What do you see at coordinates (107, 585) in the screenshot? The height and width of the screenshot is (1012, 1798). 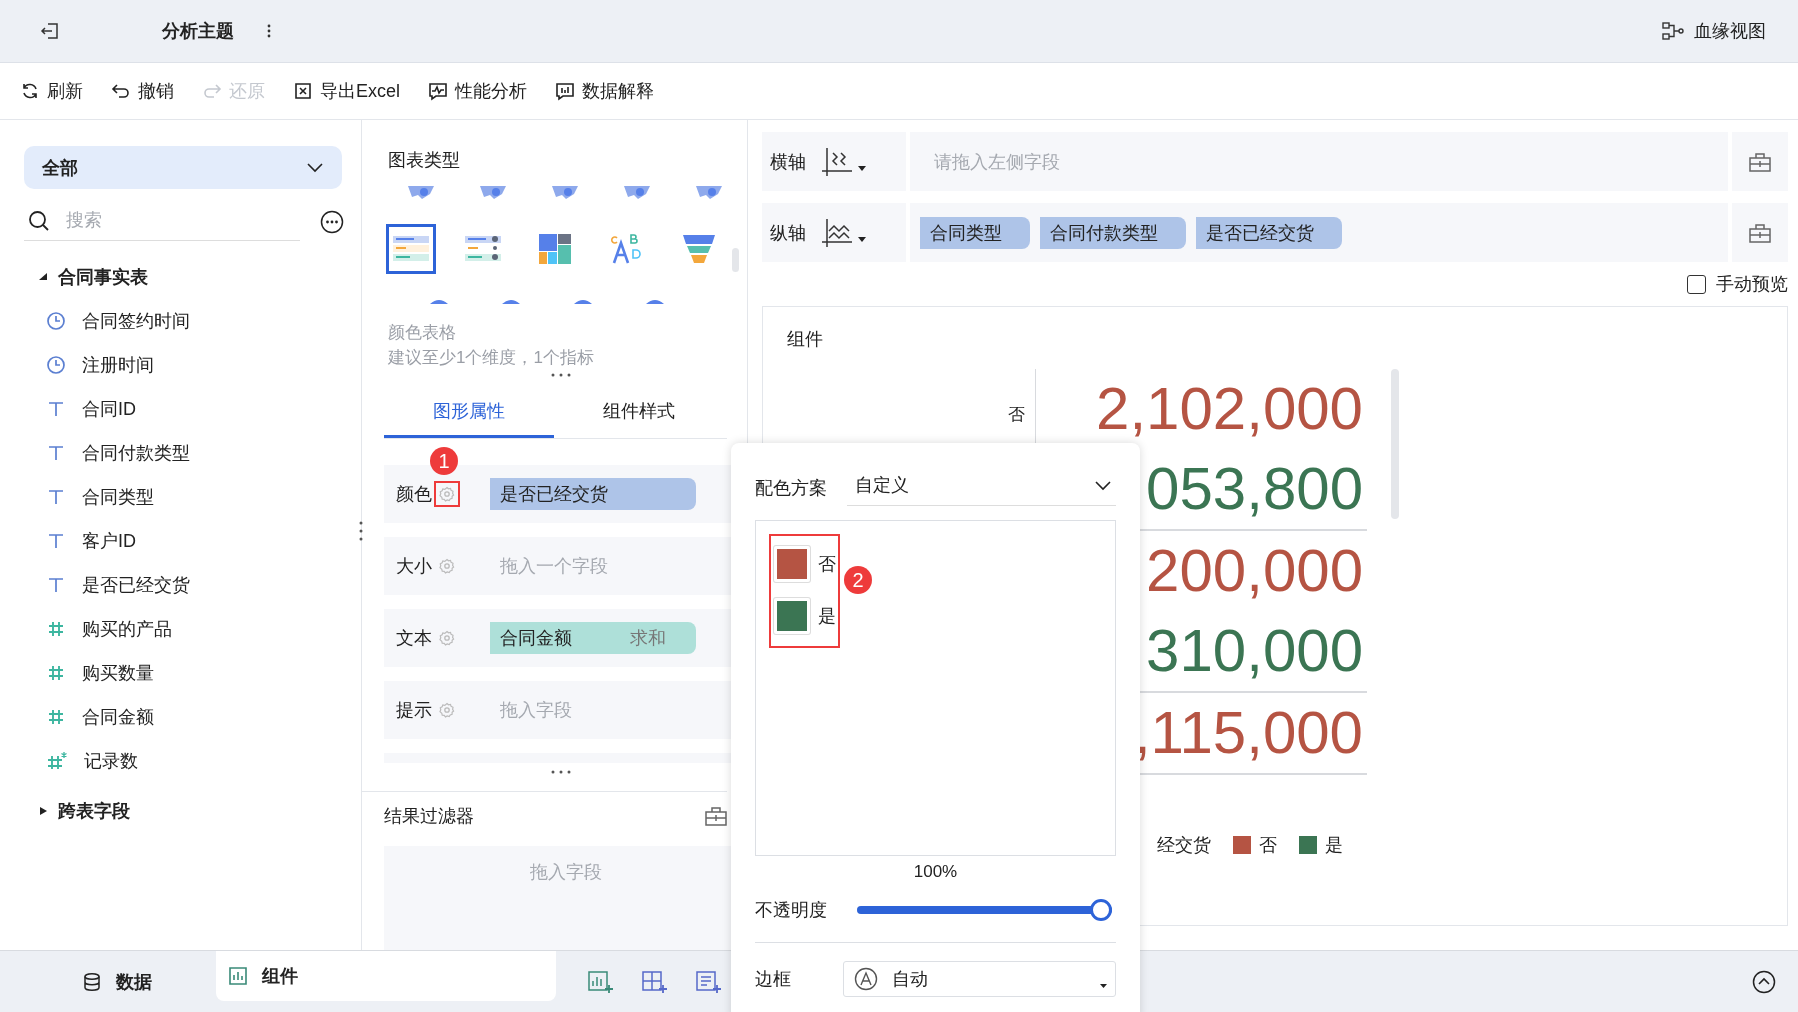 I see `field-item: 是否已经交货` at bounding box center [107, 585].